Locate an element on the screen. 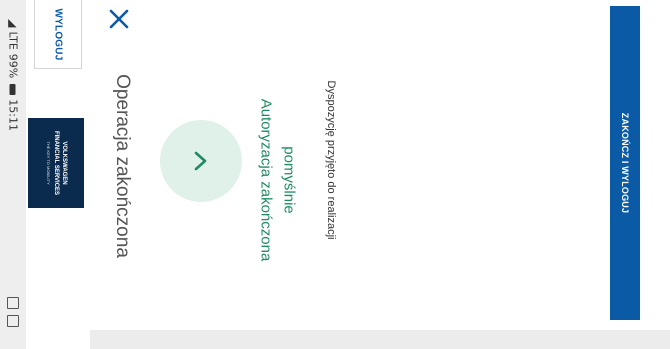  success-indicator is located at coordinates (201, 161).